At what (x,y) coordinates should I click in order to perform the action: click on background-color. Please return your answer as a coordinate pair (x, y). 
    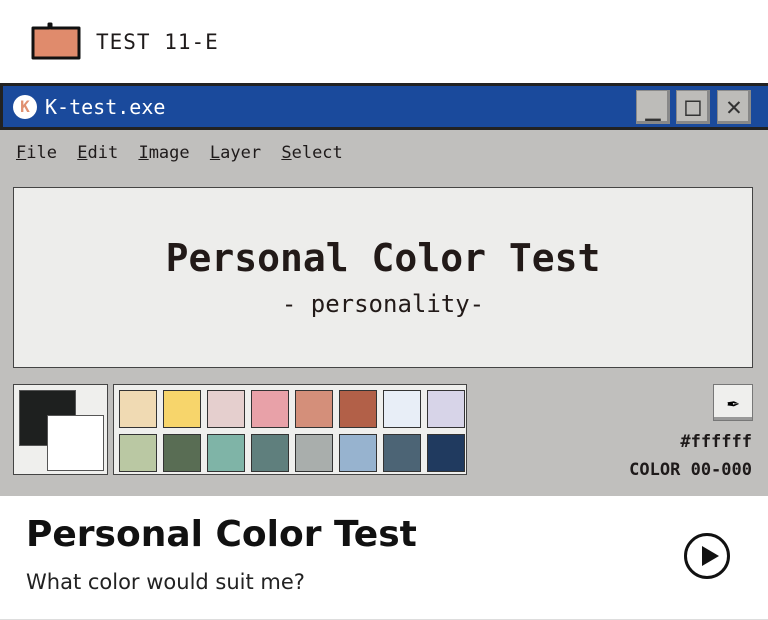
    Looking at the image, I should click on (75, 443).